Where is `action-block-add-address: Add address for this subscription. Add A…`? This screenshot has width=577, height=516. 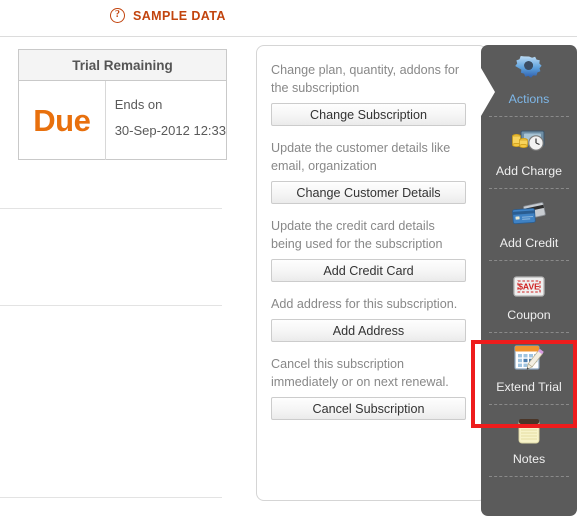
action-block-add-address: Add address for this subscription. Add A… is located at coordinates (378, 318).